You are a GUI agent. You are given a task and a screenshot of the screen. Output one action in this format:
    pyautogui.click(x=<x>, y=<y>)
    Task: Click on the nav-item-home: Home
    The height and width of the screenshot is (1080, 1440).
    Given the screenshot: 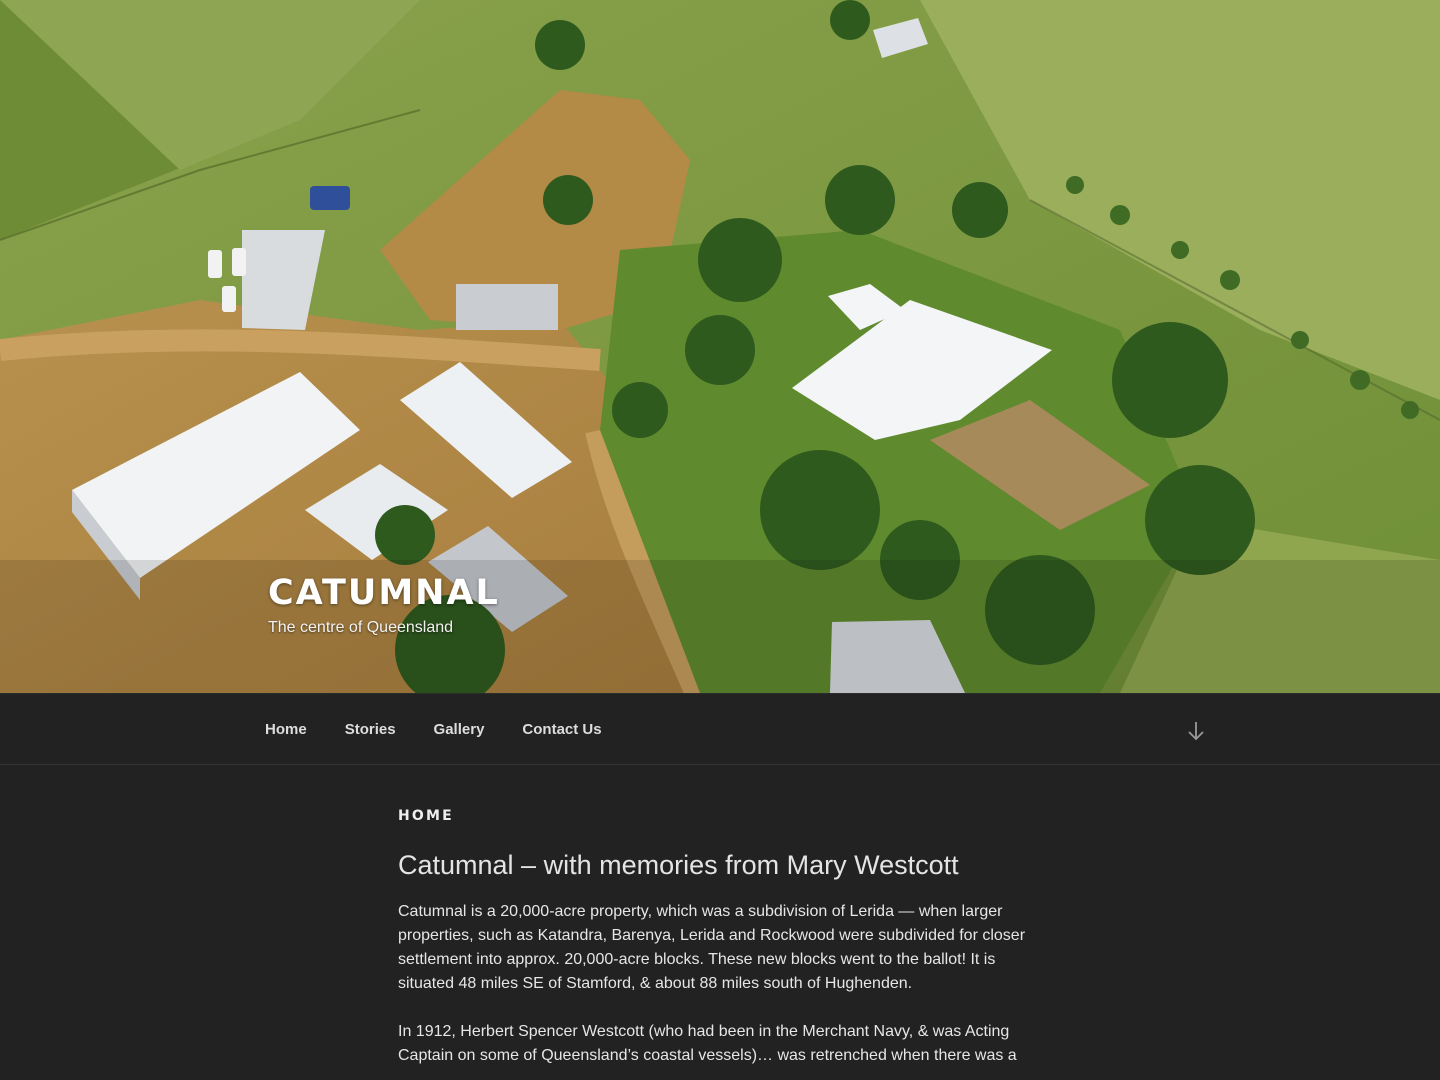 What is the action you would take?
    pyautogui.click(x=286, y=730)
    